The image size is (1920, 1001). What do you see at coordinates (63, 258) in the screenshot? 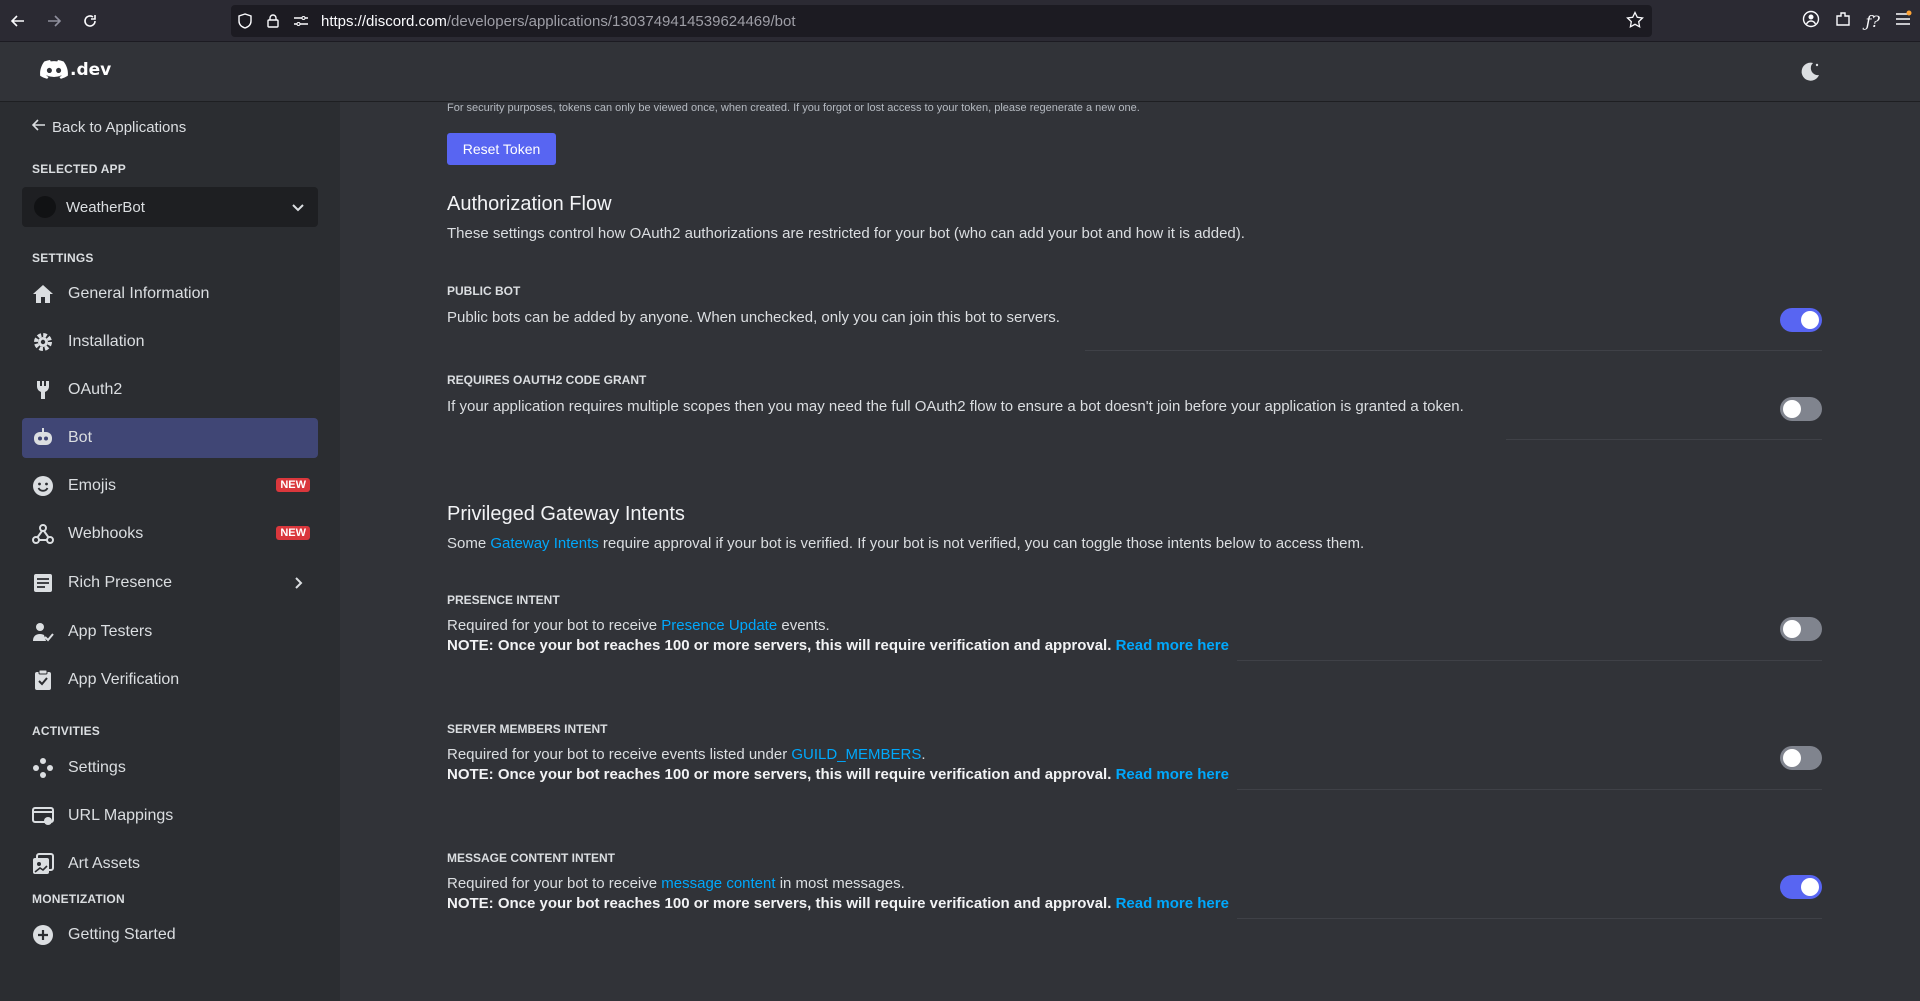
I see `settings-heading: SETTINGS` at bounding box center [63, 258].